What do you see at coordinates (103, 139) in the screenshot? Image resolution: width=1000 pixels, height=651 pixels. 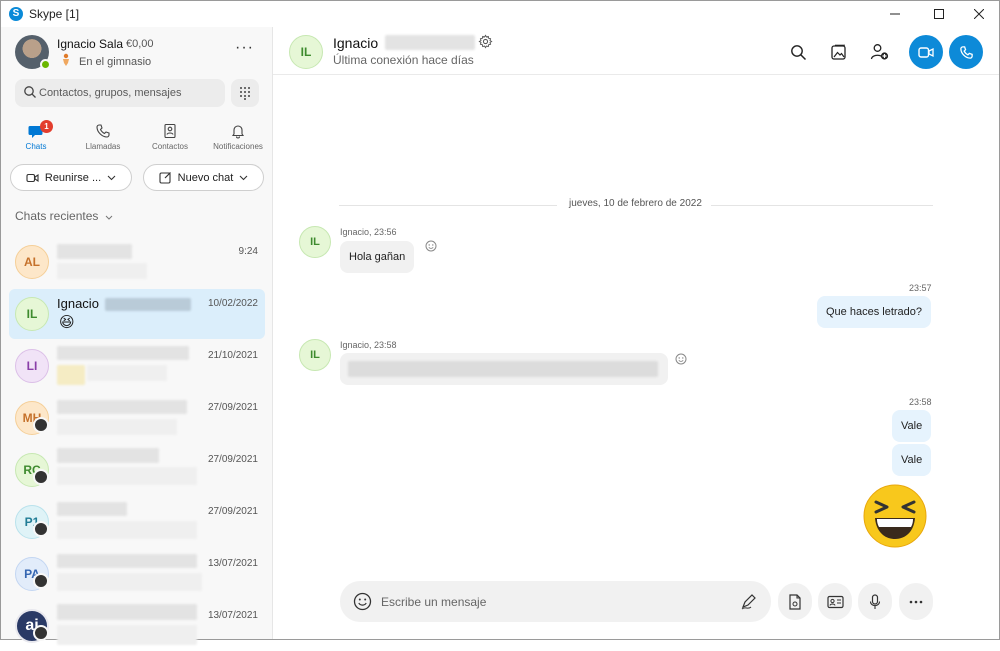 I see `tab-calls: Llamadas` at bounding box center [103, 139].